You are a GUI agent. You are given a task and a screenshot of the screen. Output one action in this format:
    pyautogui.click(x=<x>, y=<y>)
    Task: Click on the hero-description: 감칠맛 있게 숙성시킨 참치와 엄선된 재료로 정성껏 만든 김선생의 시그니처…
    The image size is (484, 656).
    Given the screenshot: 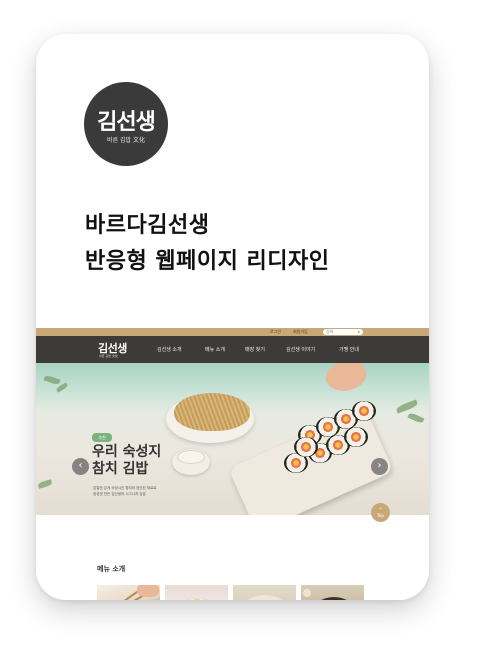 What is the action you would take?
    pyautogui.click(x=125, y=491)
    